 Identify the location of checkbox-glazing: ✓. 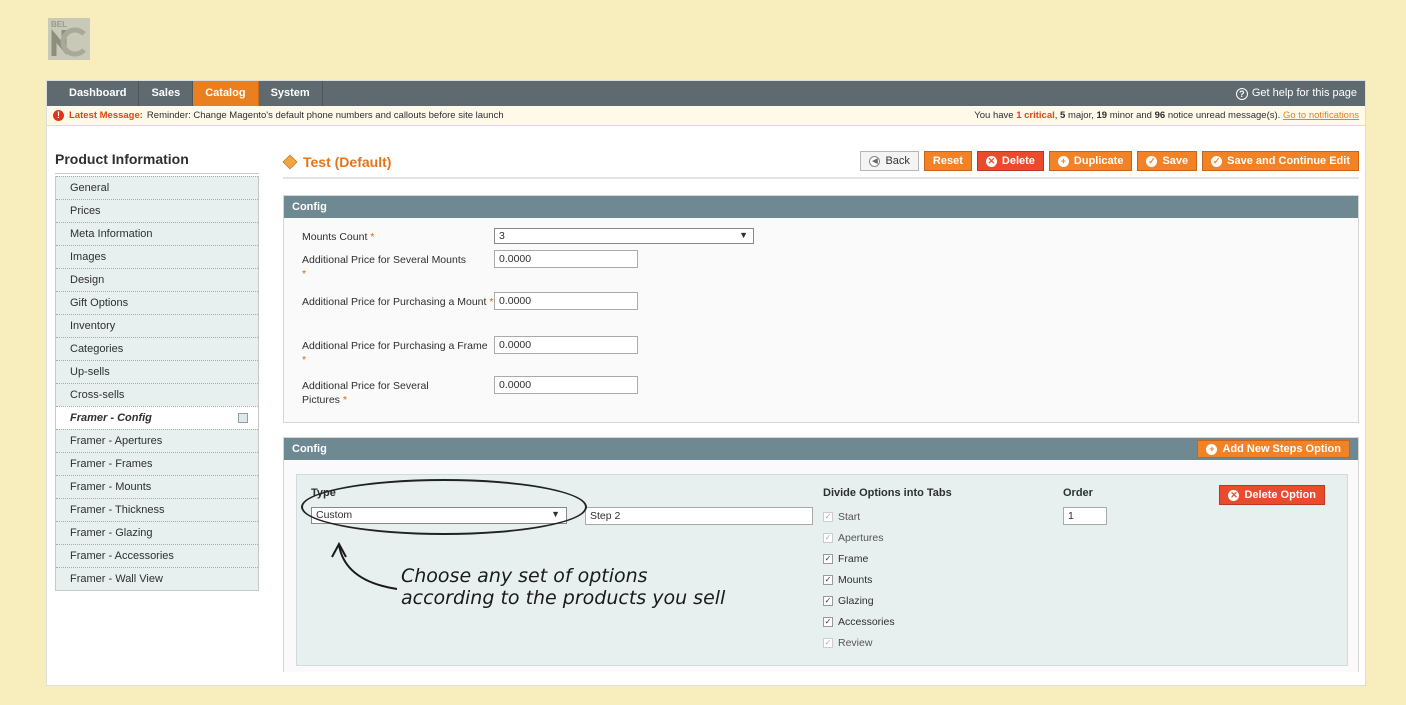
(828, 600).